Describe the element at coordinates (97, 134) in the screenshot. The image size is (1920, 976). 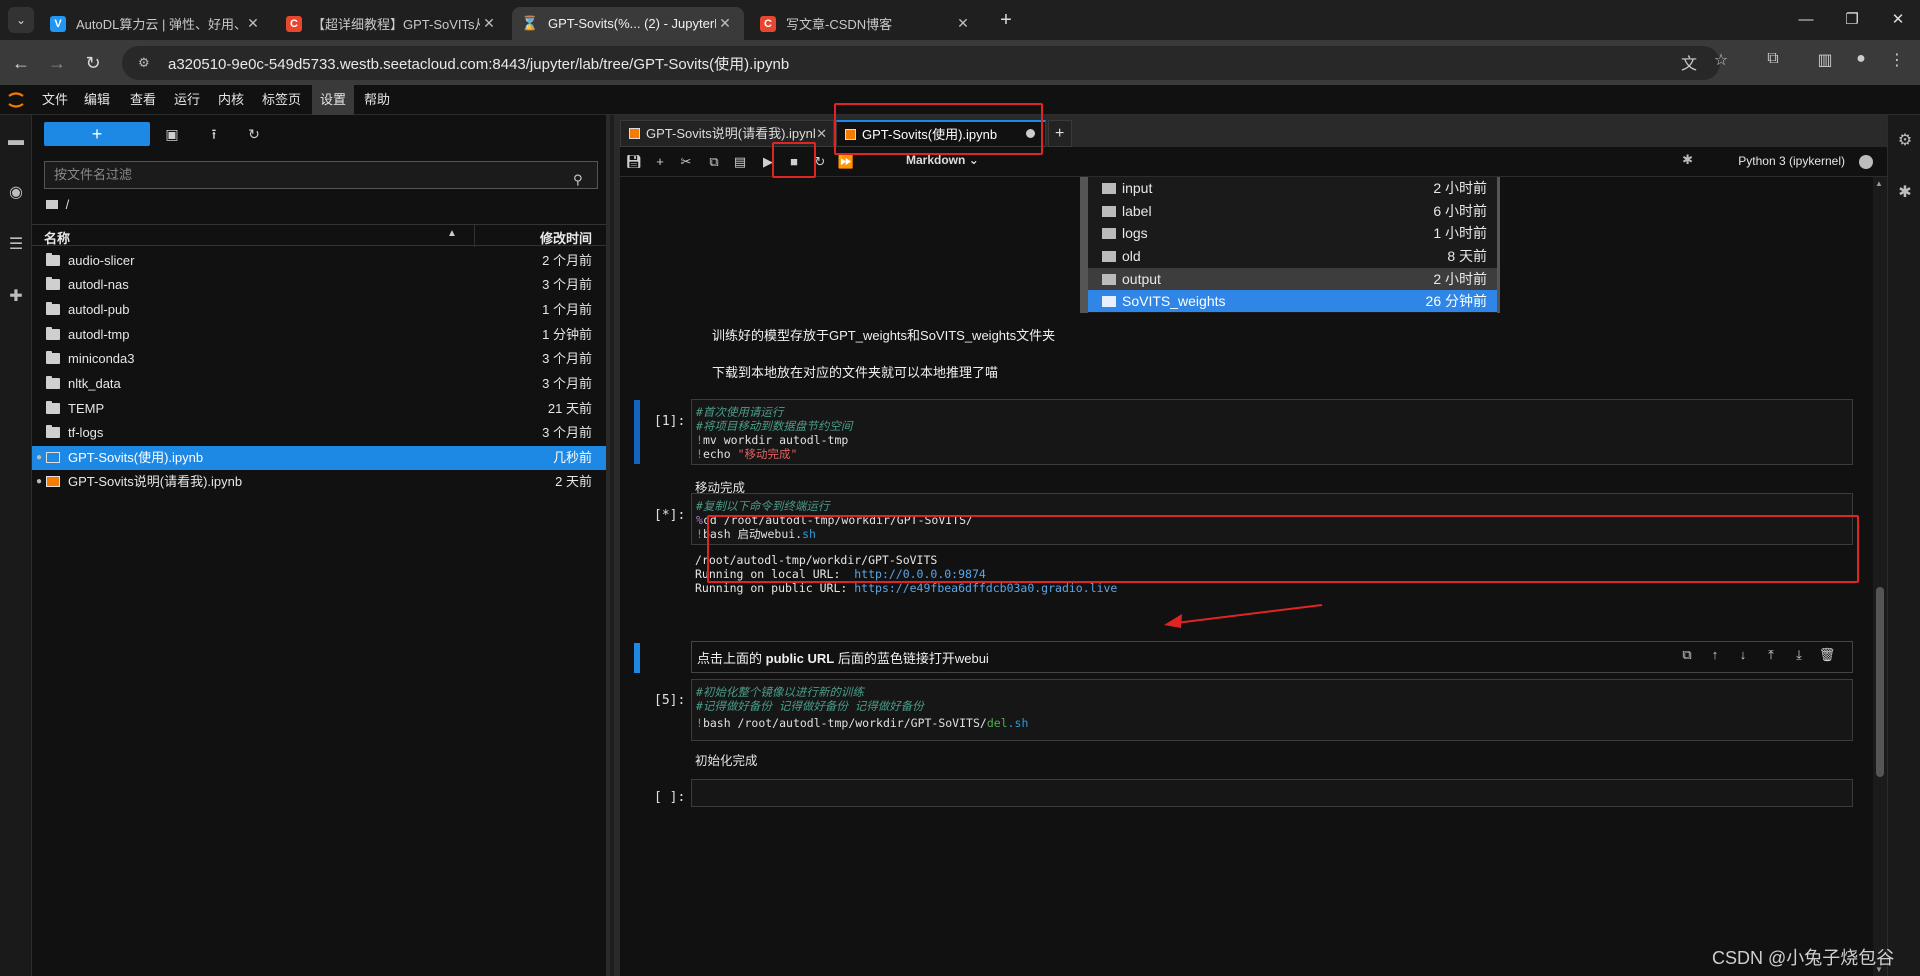
I see `new-launcher-button: +` at that location.